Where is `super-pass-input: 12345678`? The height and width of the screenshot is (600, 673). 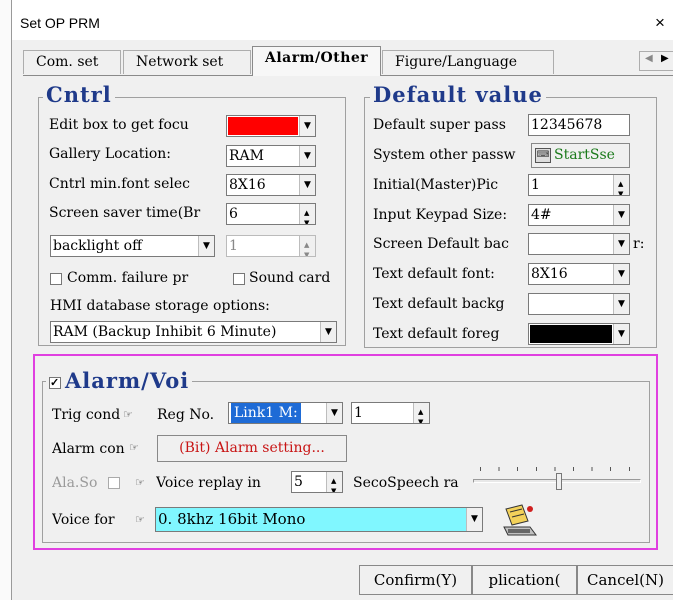 super-pass-input: 12345678 is located at coordinates (579, 125).